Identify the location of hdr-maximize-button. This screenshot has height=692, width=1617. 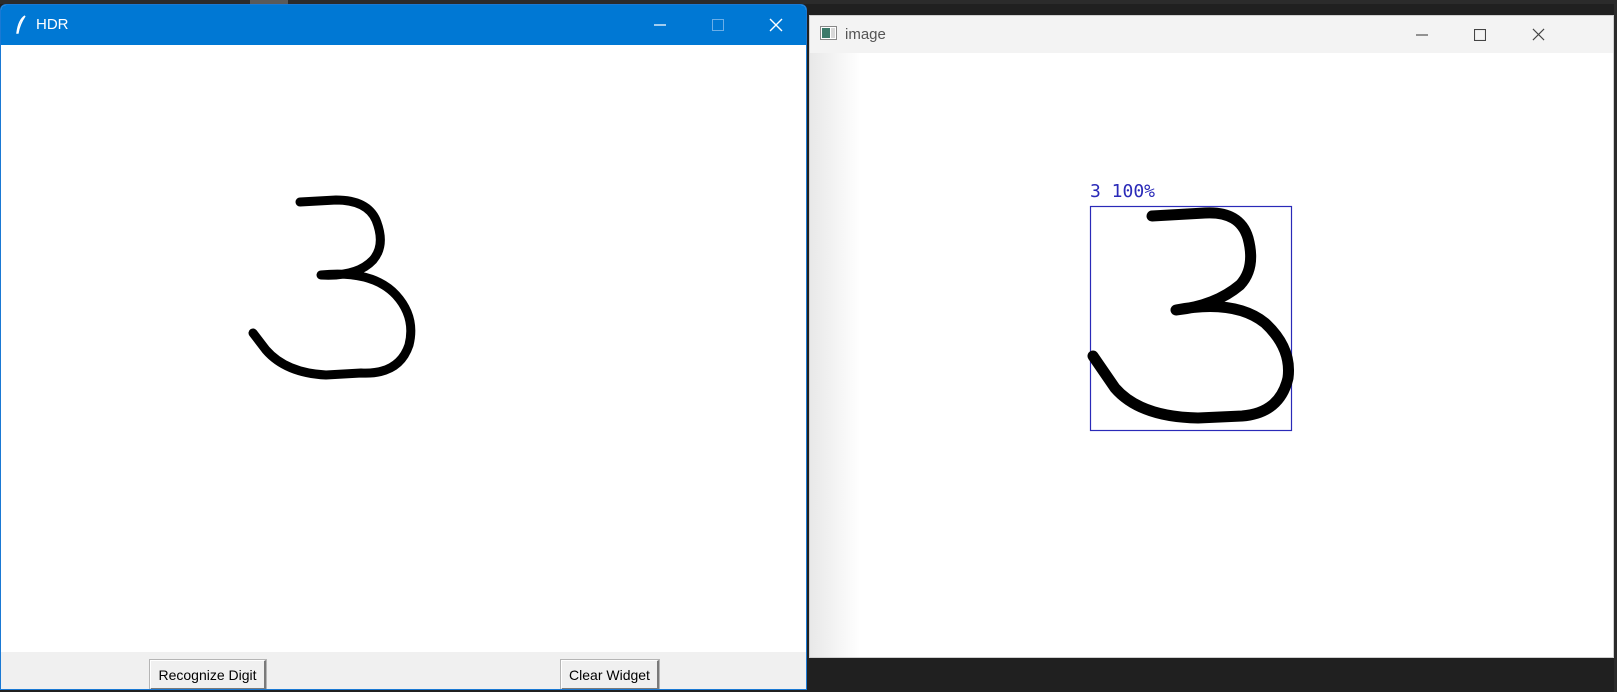
(718, 25).